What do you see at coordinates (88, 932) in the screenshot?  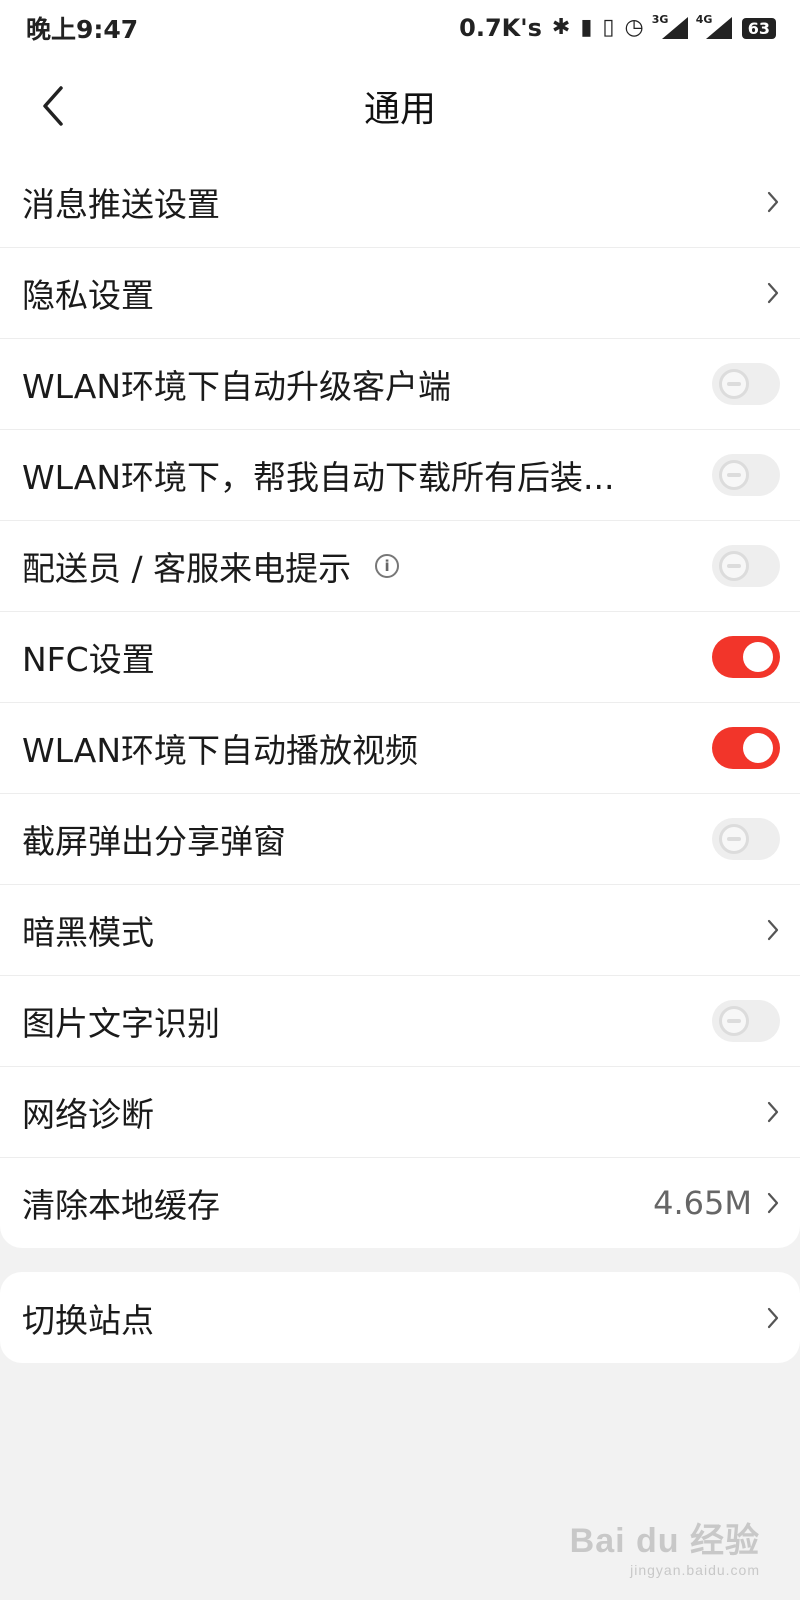 I see `setting-label: 暗黑模式` at bounding box center [88, 932].